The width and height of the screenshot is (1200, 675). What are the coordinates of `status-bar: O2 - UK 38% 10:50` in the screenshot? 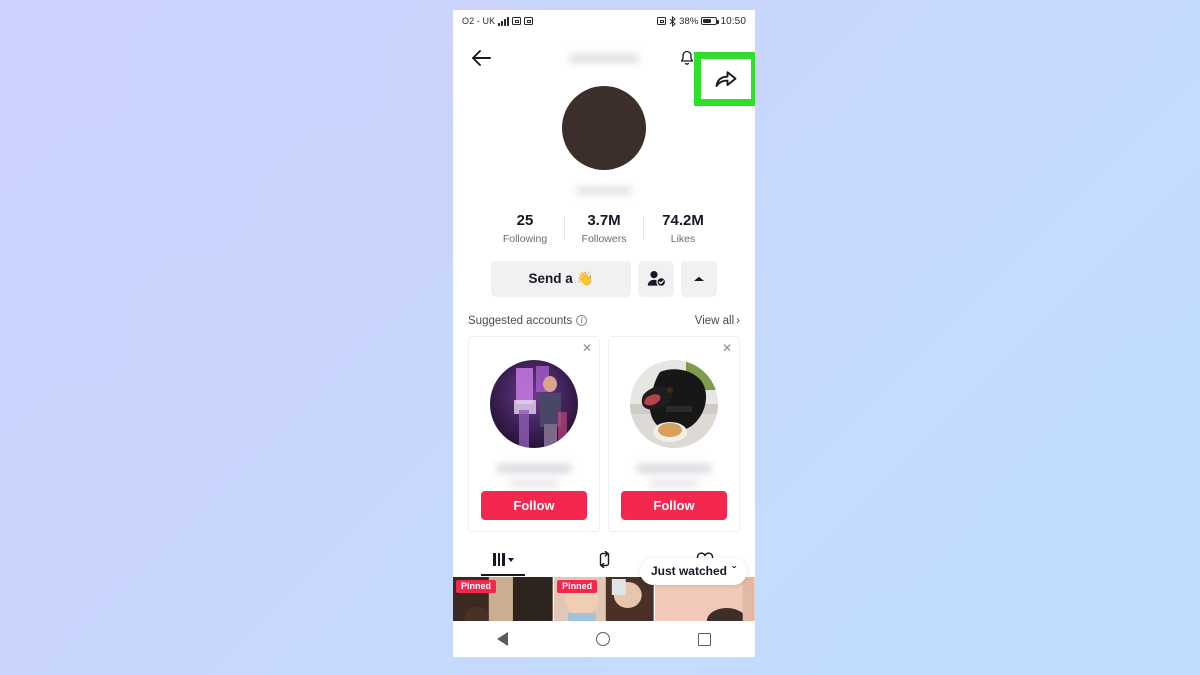 It's located at (604, 21).